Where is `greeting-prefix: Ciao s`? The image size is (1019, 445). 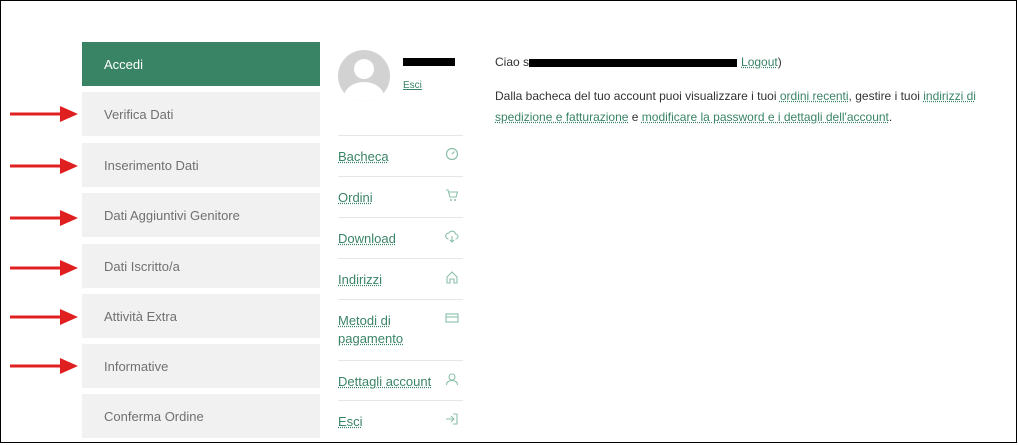 greeting-prefix: Ciao s is located at coordinates (512, 62).